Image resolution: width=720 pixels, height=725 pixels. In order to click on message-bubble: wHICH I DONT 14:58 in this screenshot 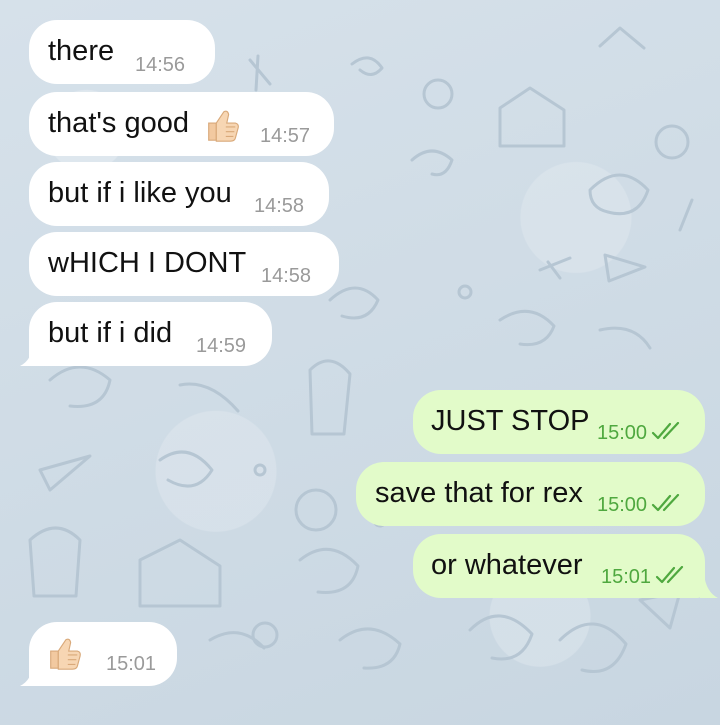, I will do `click(184, 264)`.